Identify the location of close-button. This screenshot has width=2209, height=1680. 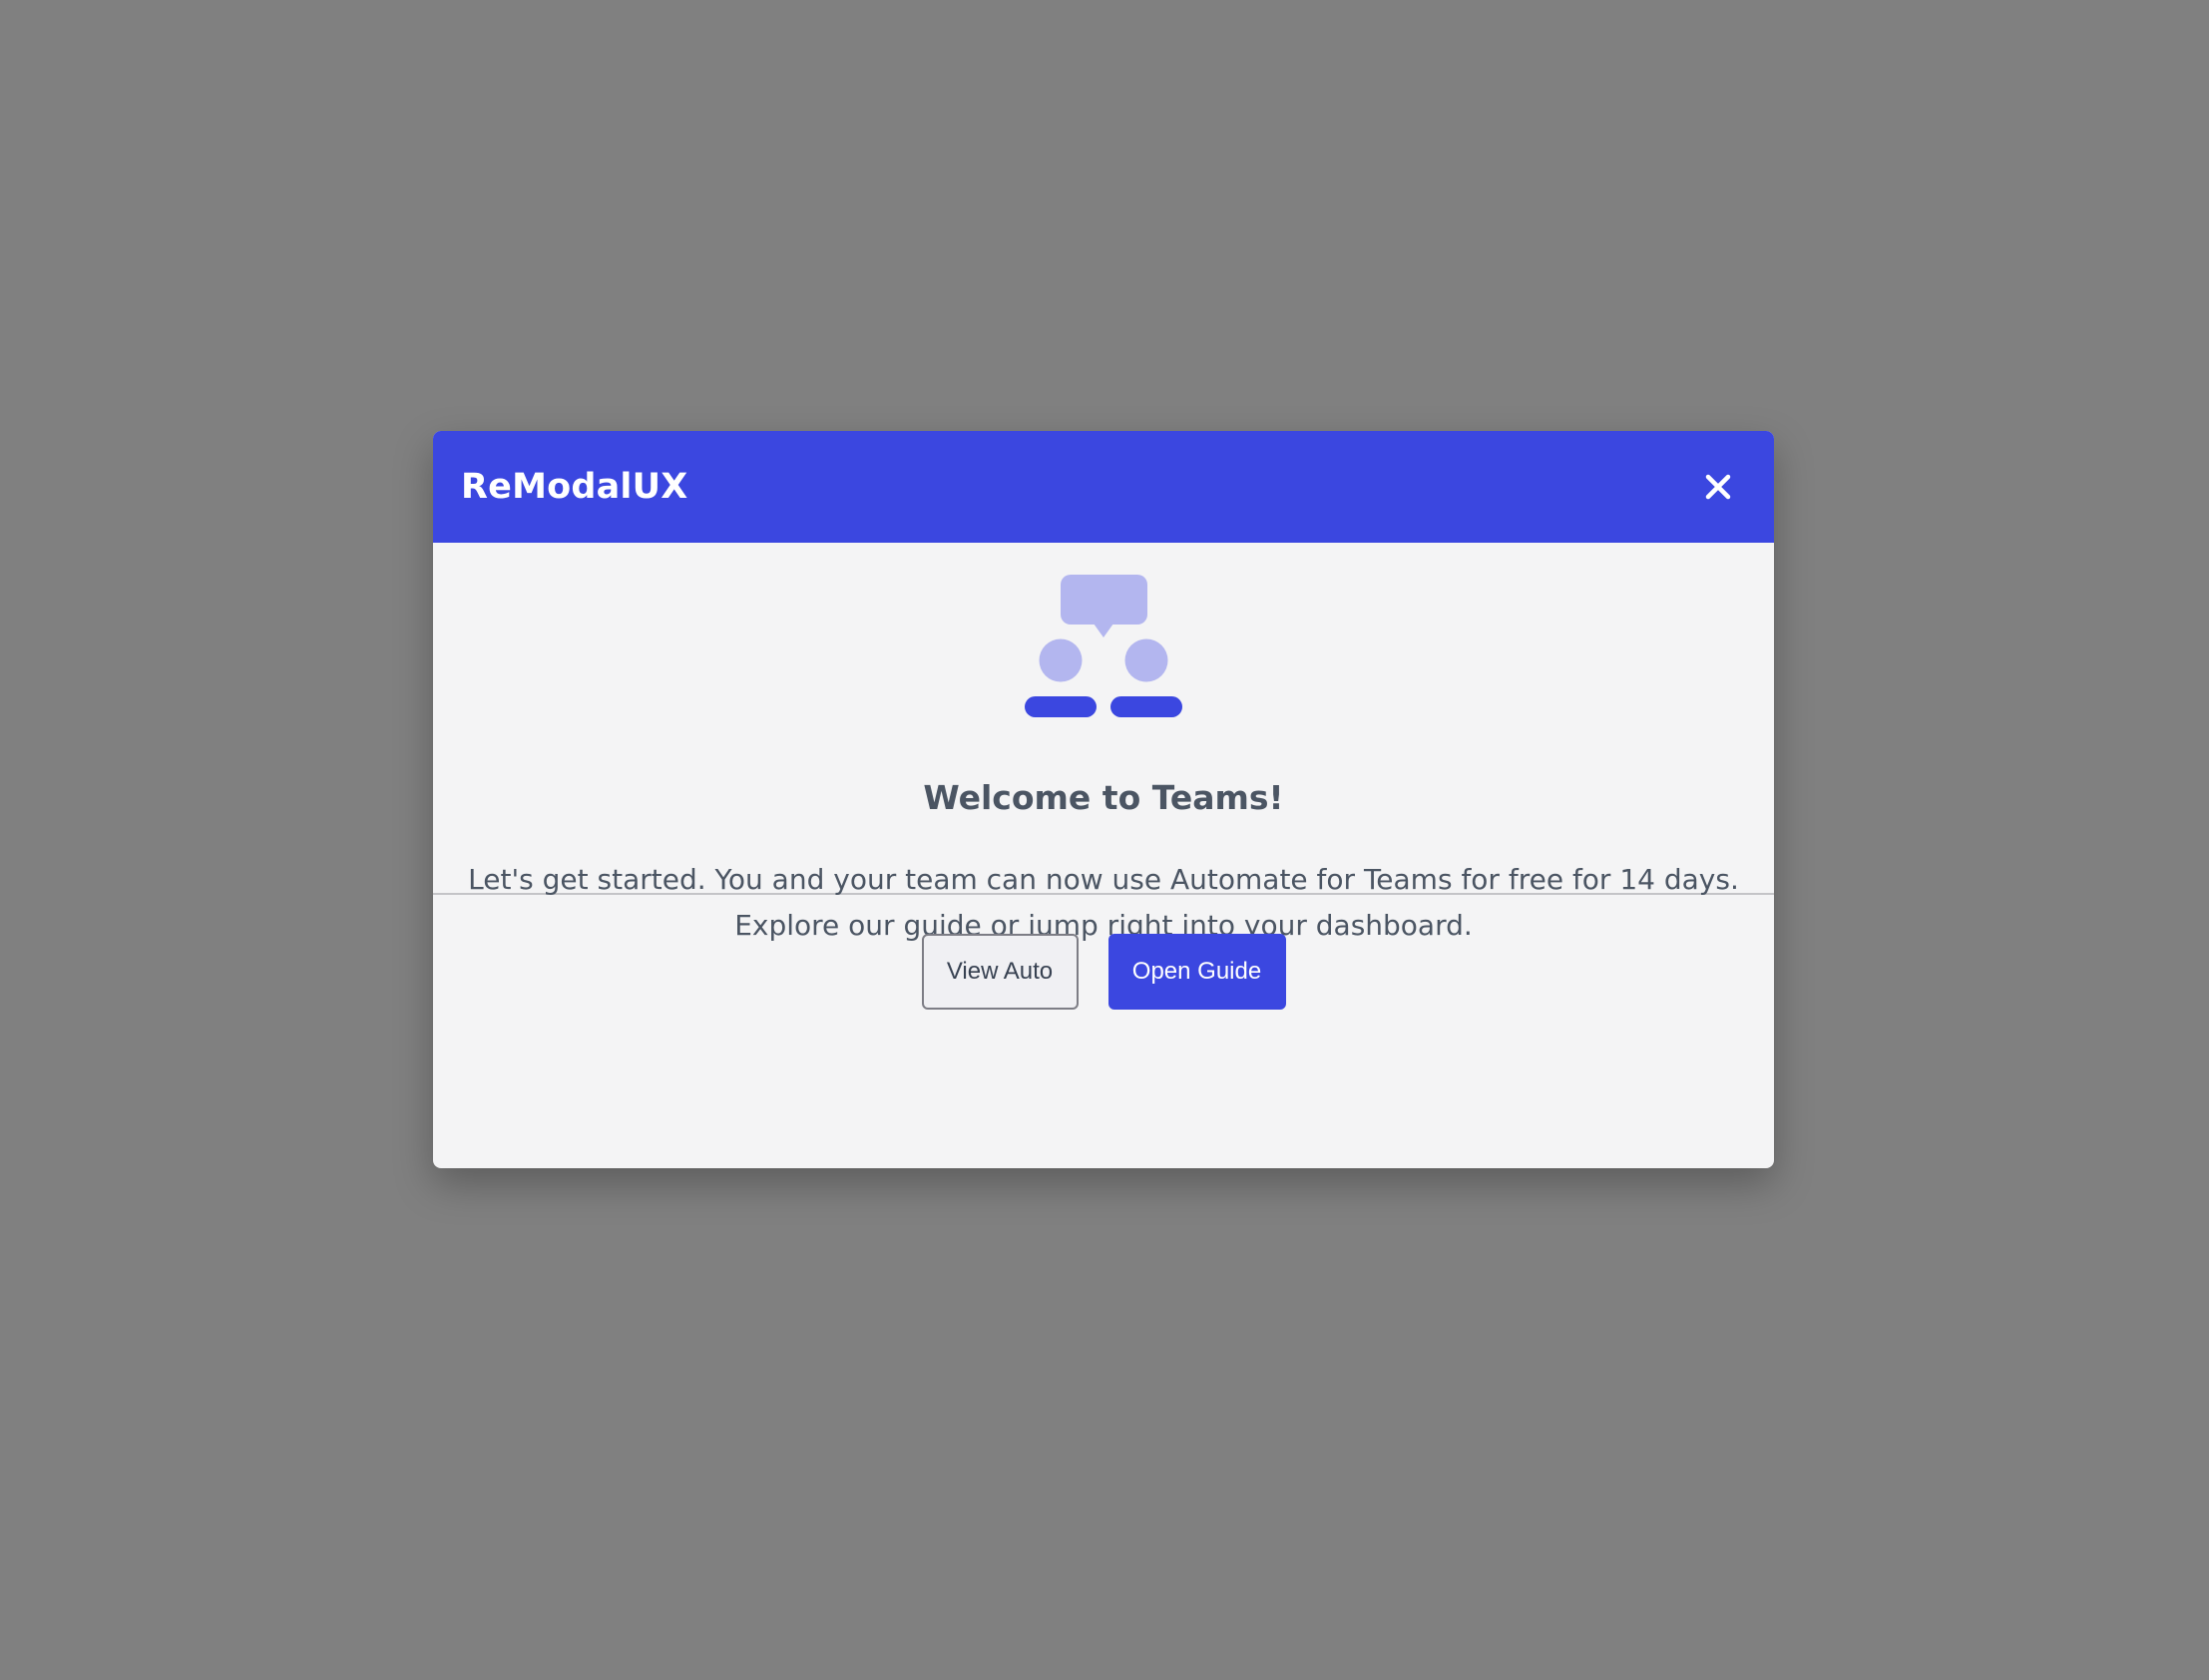
(1718, 487).